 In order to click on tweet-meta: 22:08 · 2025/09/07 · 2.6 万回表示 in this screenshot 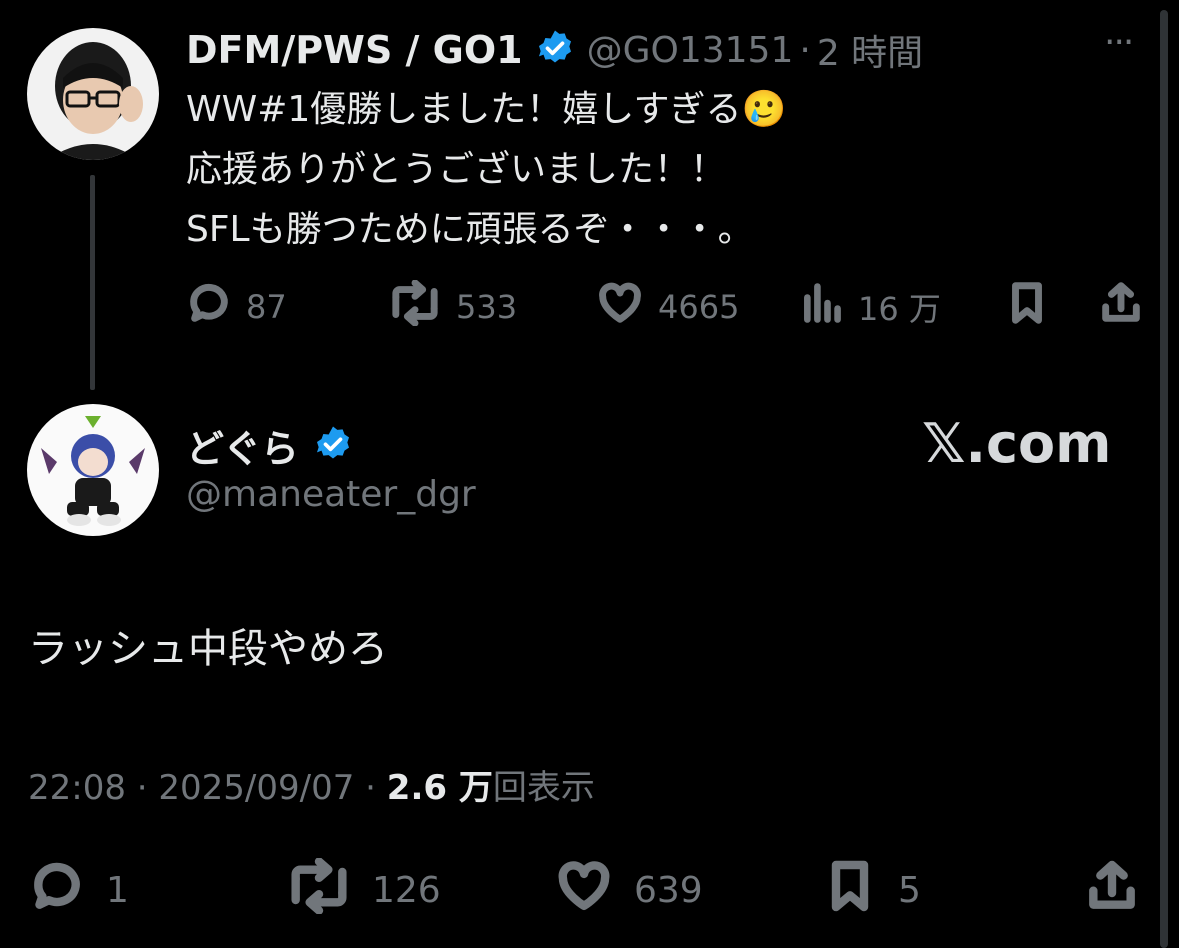, I will do `click(311, 784)`.